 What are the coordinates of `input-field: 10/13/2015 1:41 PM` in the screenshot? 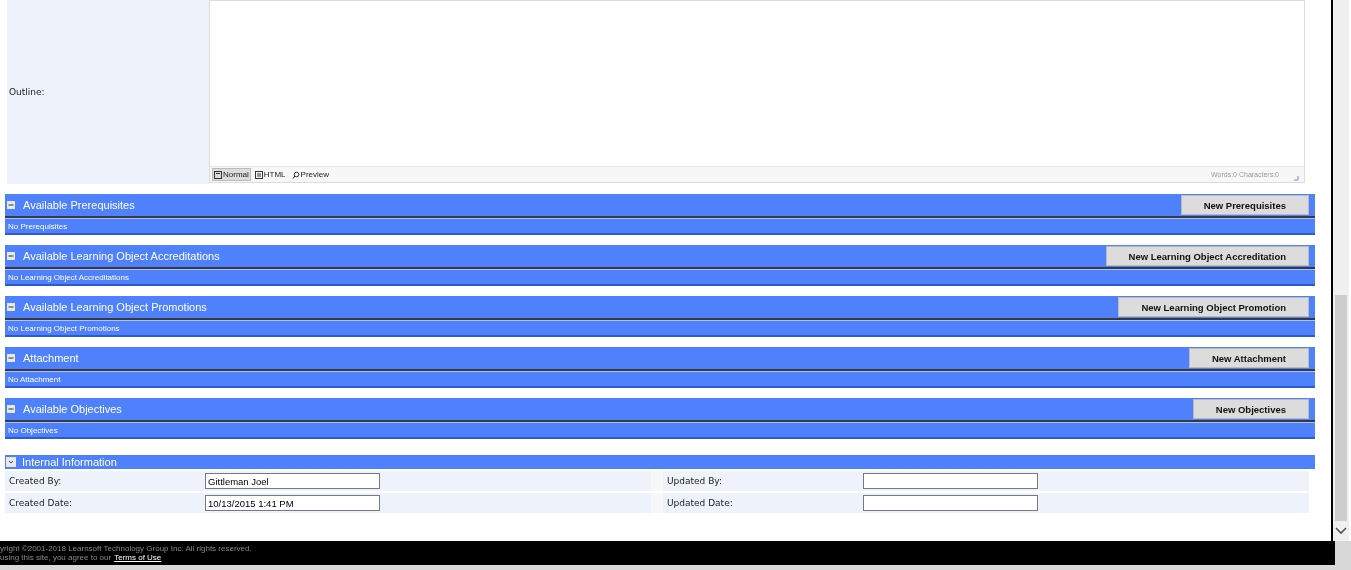 It's located at (292, 503).